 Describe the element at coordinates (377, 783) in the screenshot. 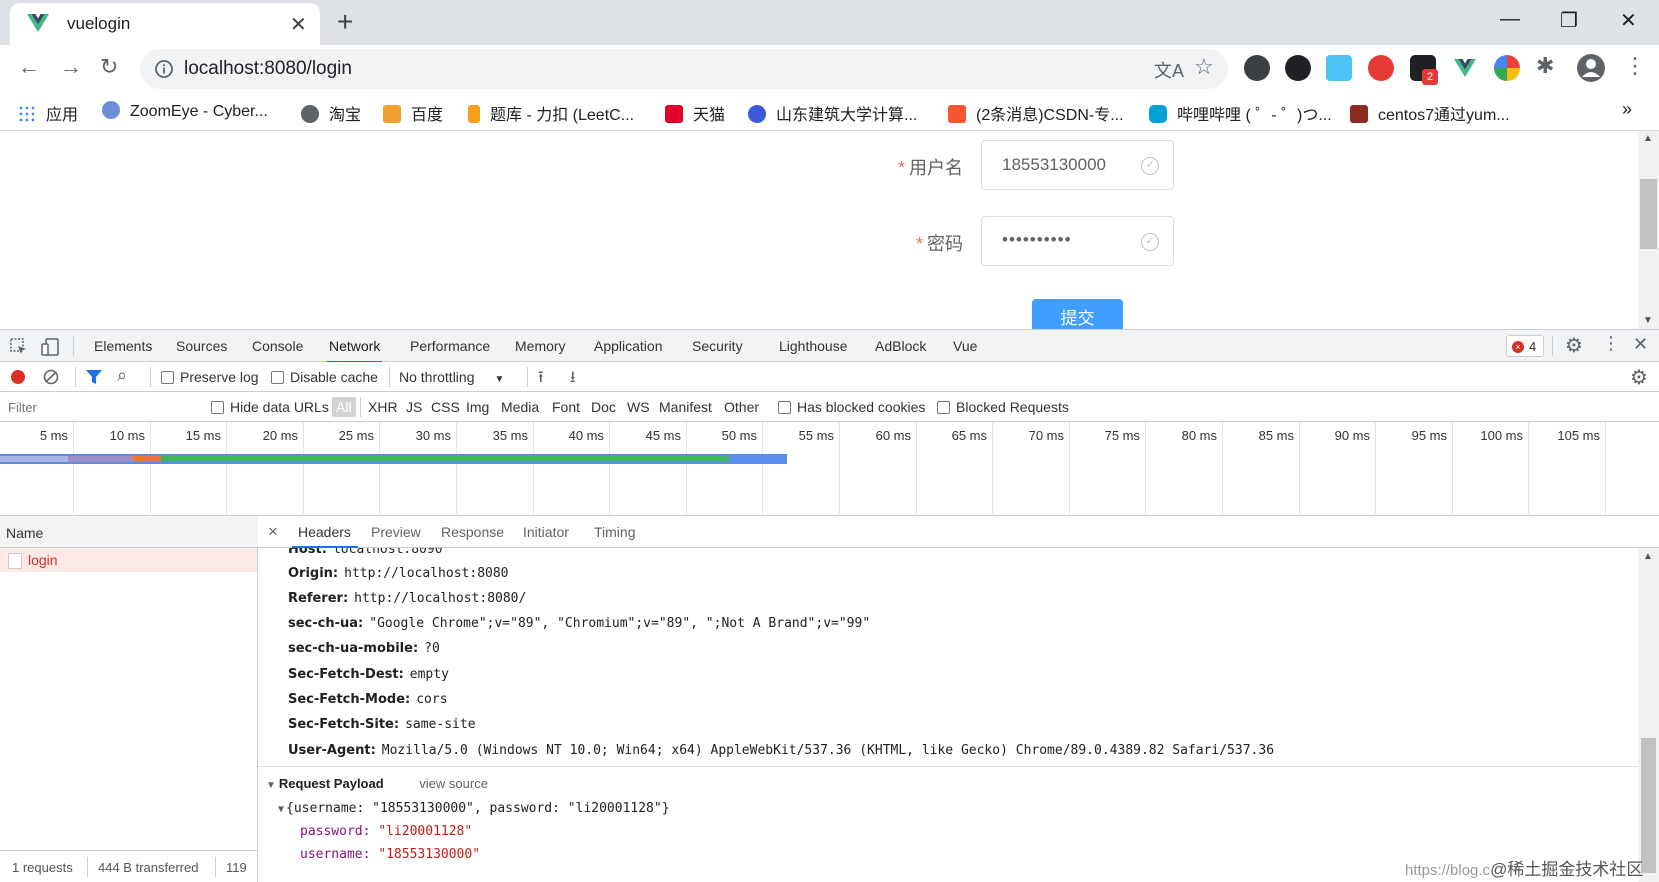

I see `request-payload-section: ▼ Request Payload view source` at that location.